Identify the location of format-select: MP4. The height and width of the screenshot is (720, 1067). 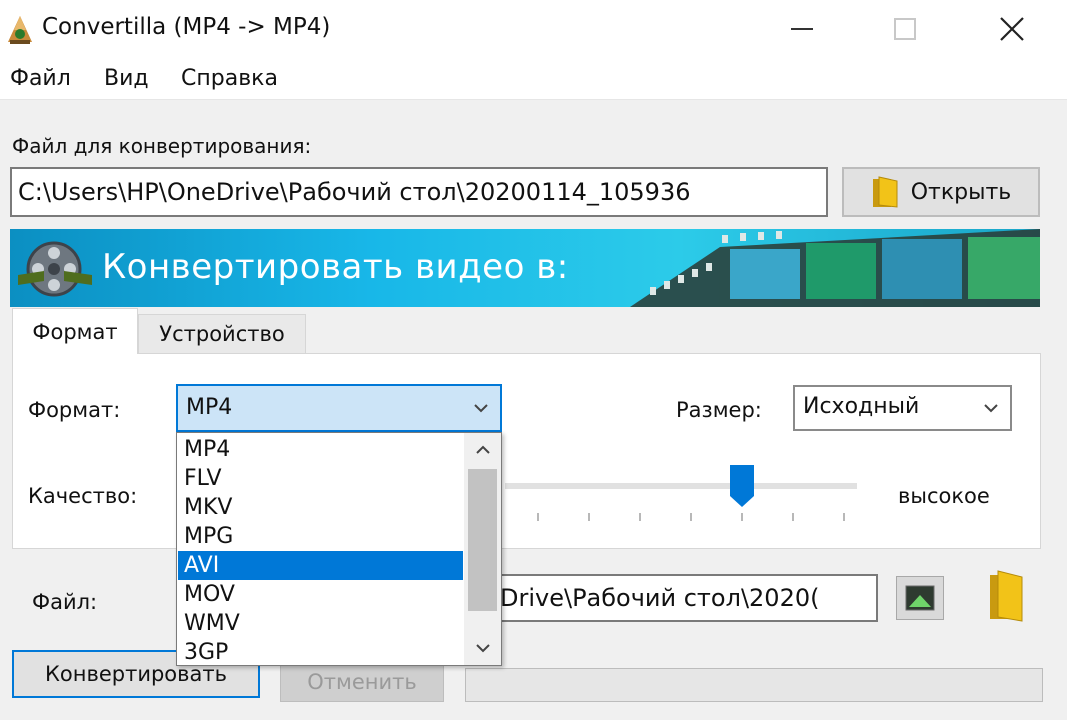
(339, 408).